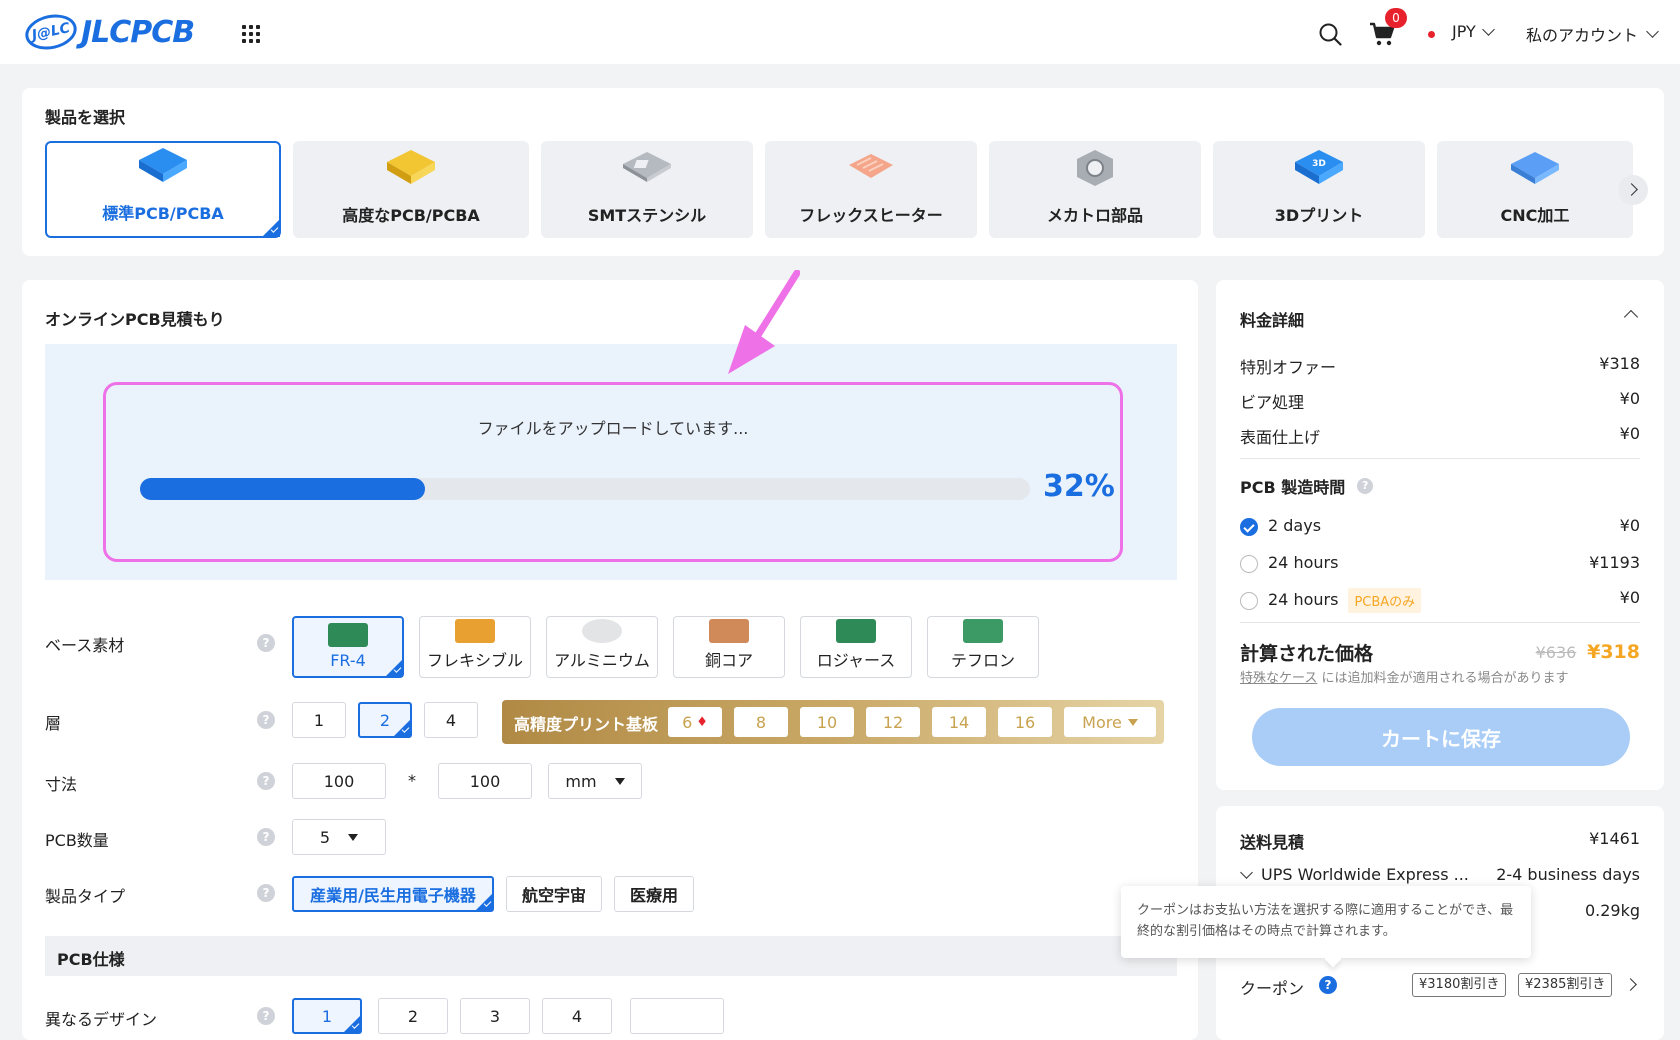 The image size is (1680, 1040). I want to click on radio-checked-icon, so click(1249, 526).